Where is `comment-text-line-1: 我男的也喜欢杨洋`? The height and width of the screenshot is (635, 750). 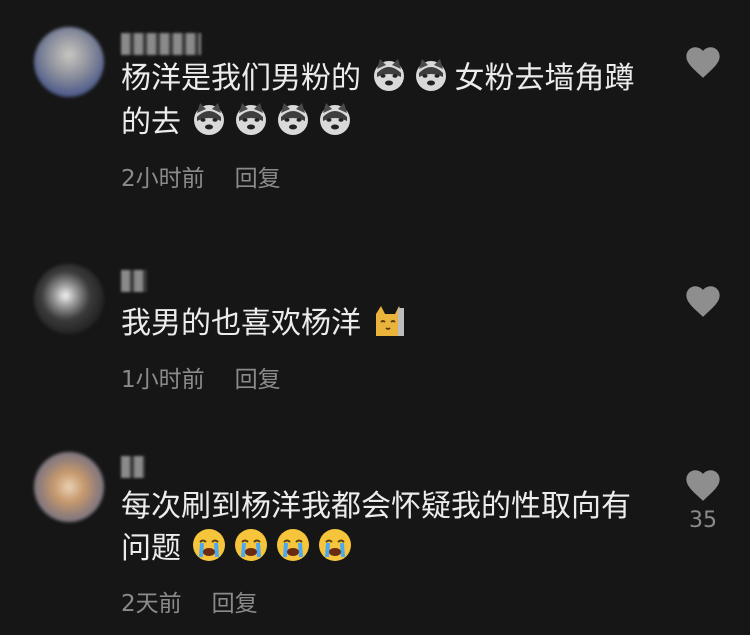
comment-text-line-1: 我男的也喜欢杨洋 is located at coordinates (241, 323).